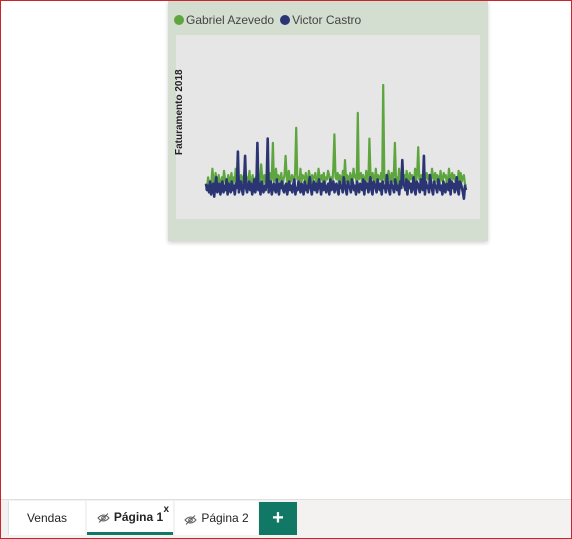 This screenshot has width=572, height=539. I want to click on tab-vendas: Vendas, so click(46, 518).